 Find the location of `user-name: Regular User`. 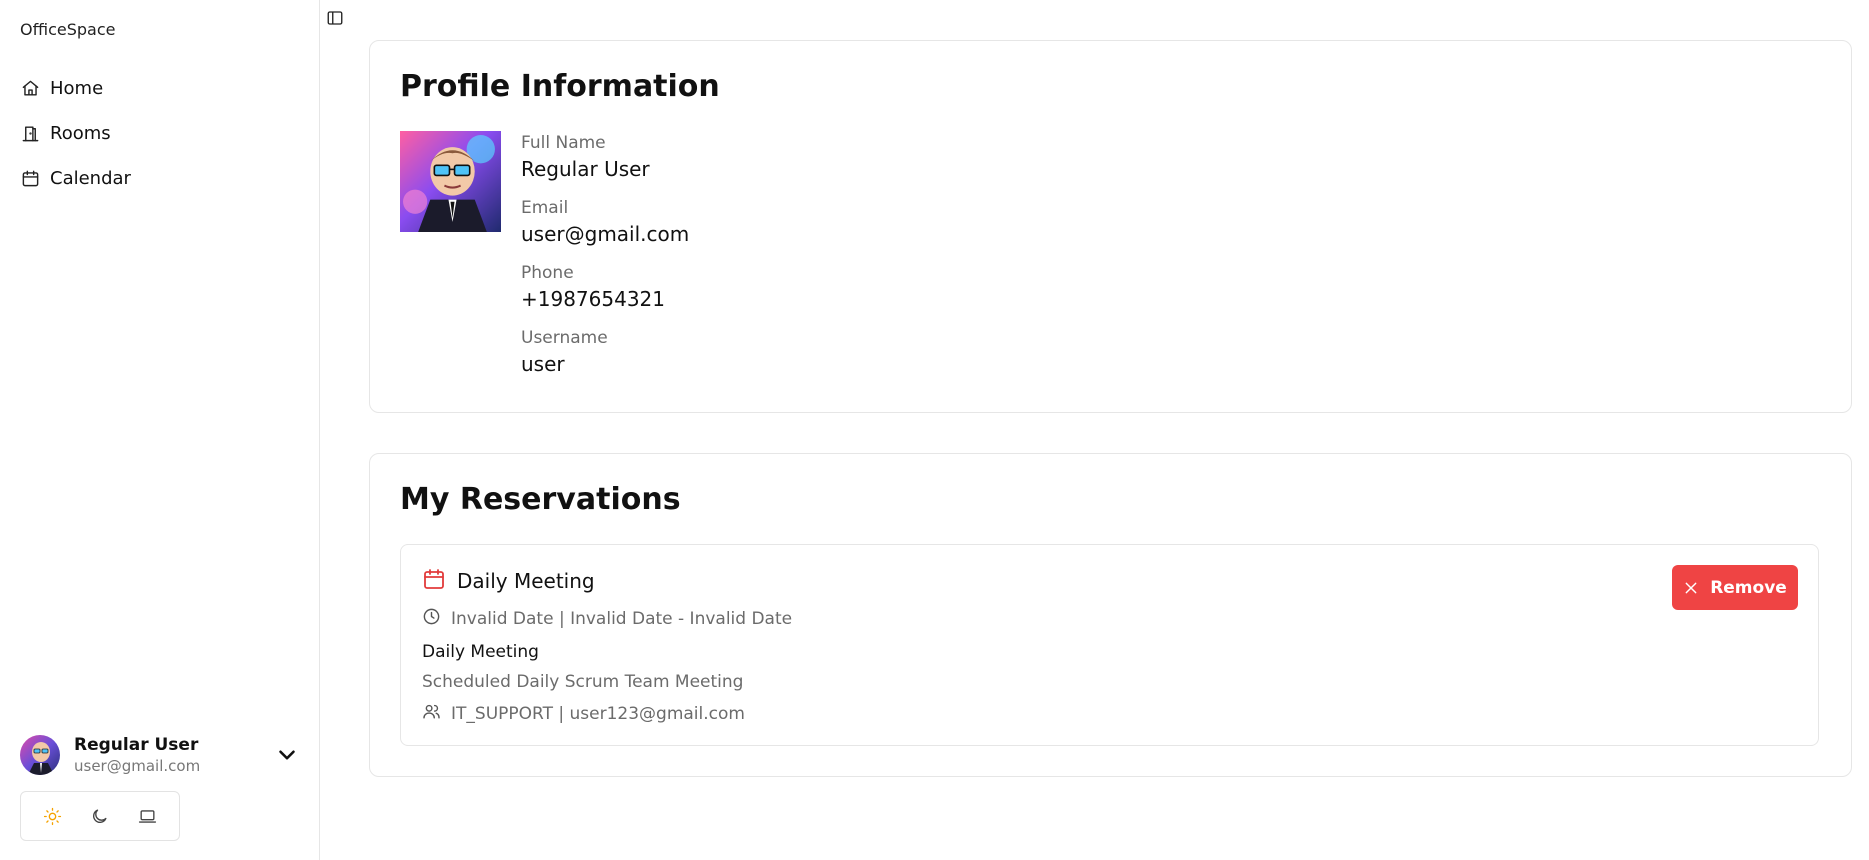

user-name: Regular User is located at coordinates (136, 745).